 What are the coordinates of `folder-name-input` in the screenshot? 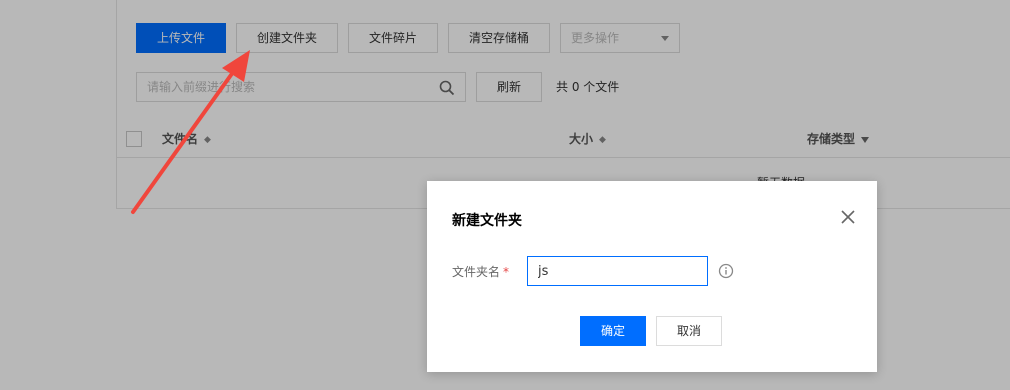 It's located at (617, 271).